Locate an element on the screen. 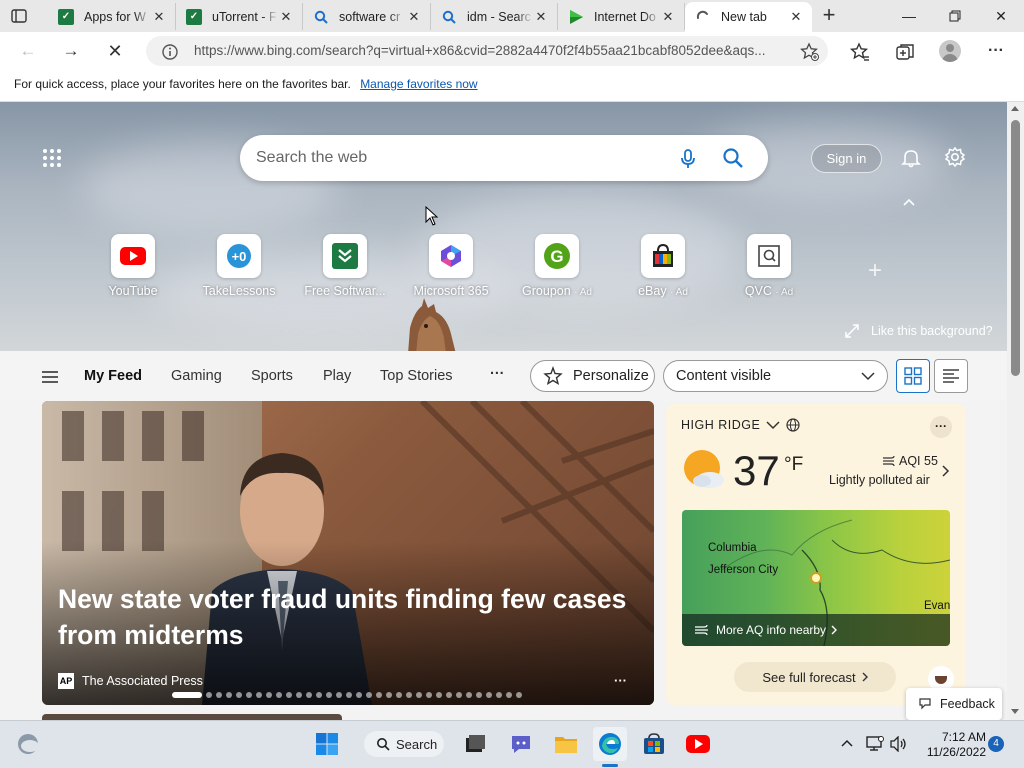  collapse-chevron-up-icon is located at coordinates (909, 201).